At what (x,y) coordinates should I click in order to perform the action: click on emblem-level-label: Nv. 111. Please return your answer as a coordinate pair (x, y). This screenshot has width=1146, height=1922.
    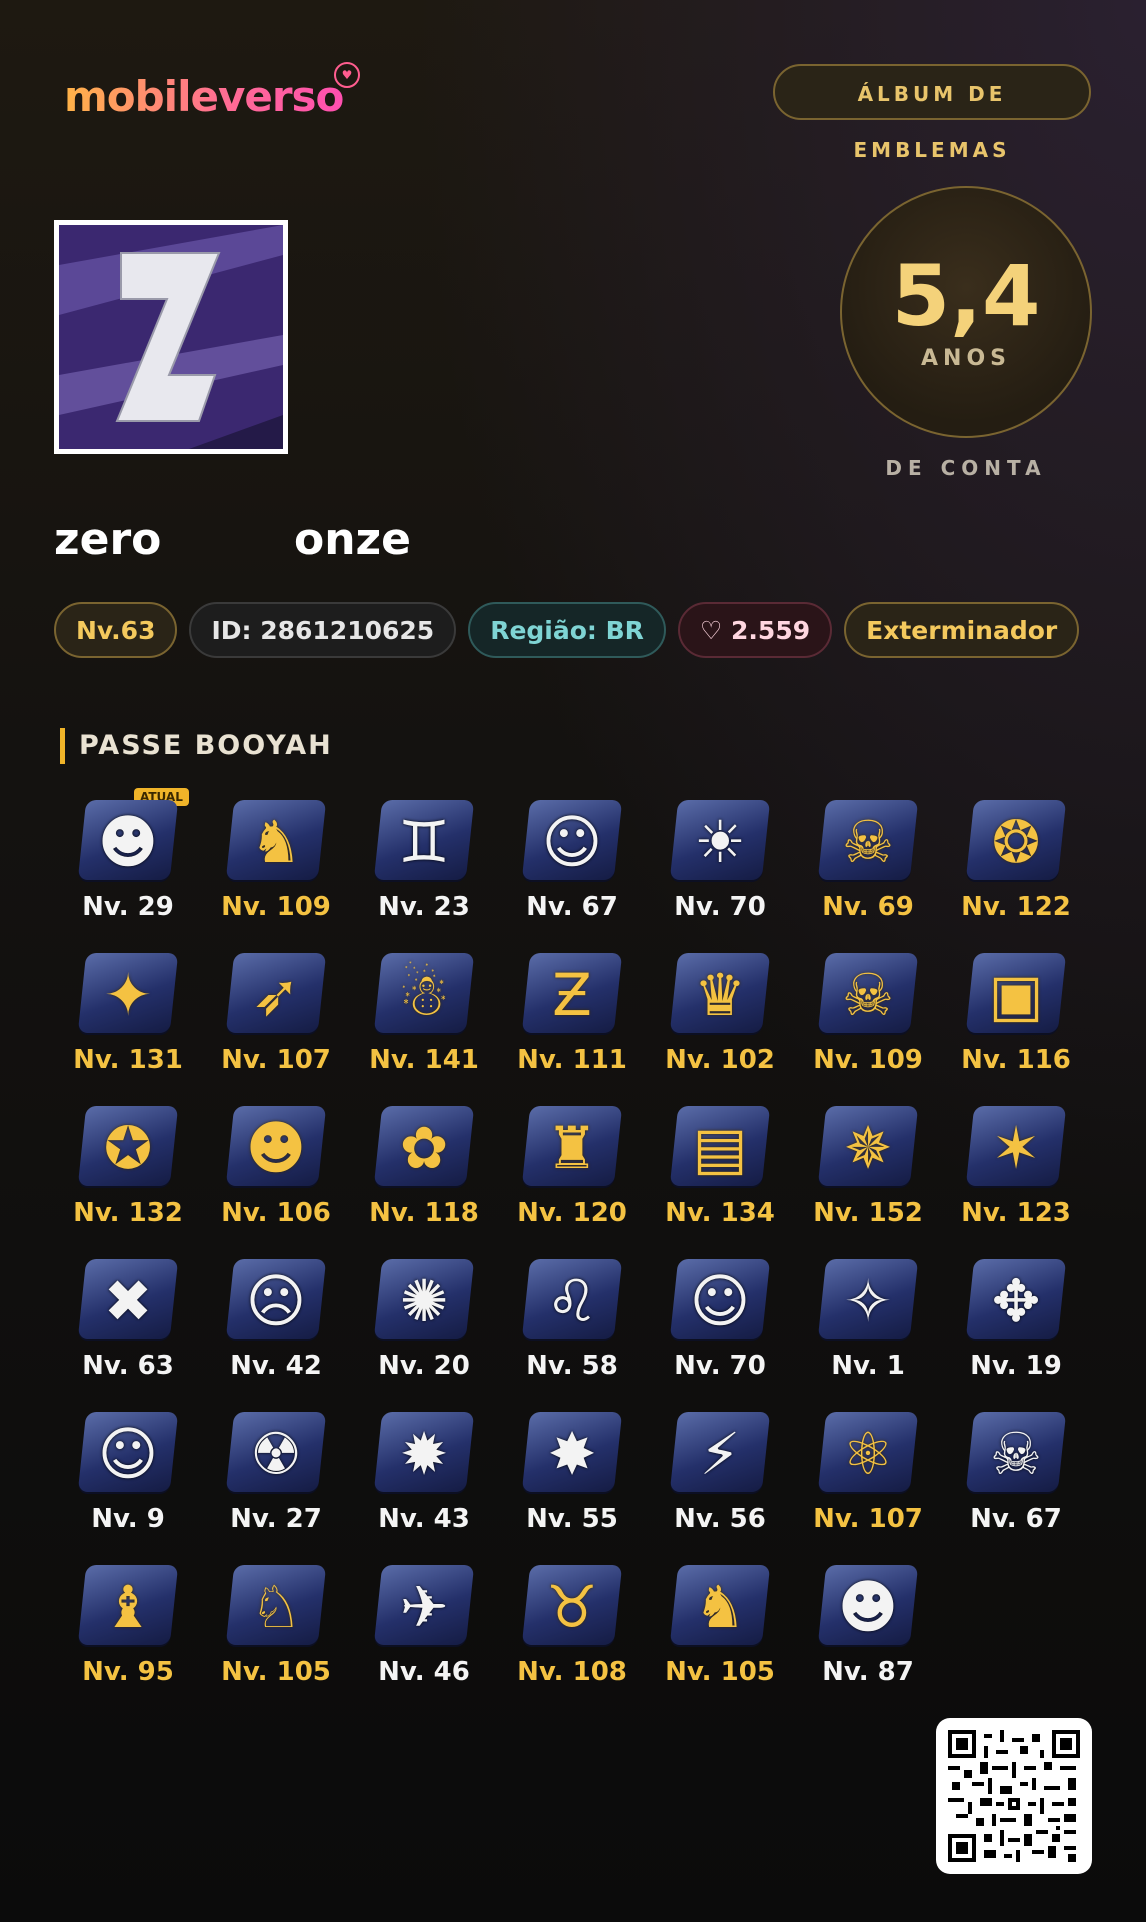
    Looking at the image, I should click on (572, 1060).